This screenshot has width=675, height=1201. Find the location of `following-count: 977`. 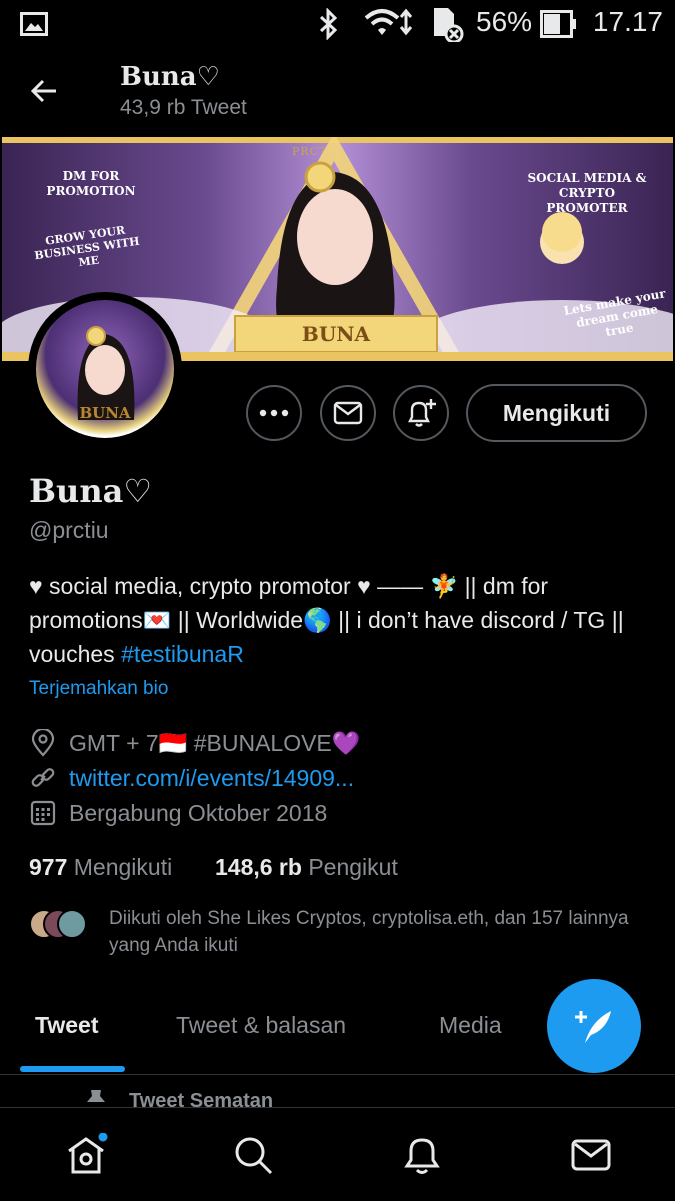

following-count: 977 is located at coordinates (48, 867).